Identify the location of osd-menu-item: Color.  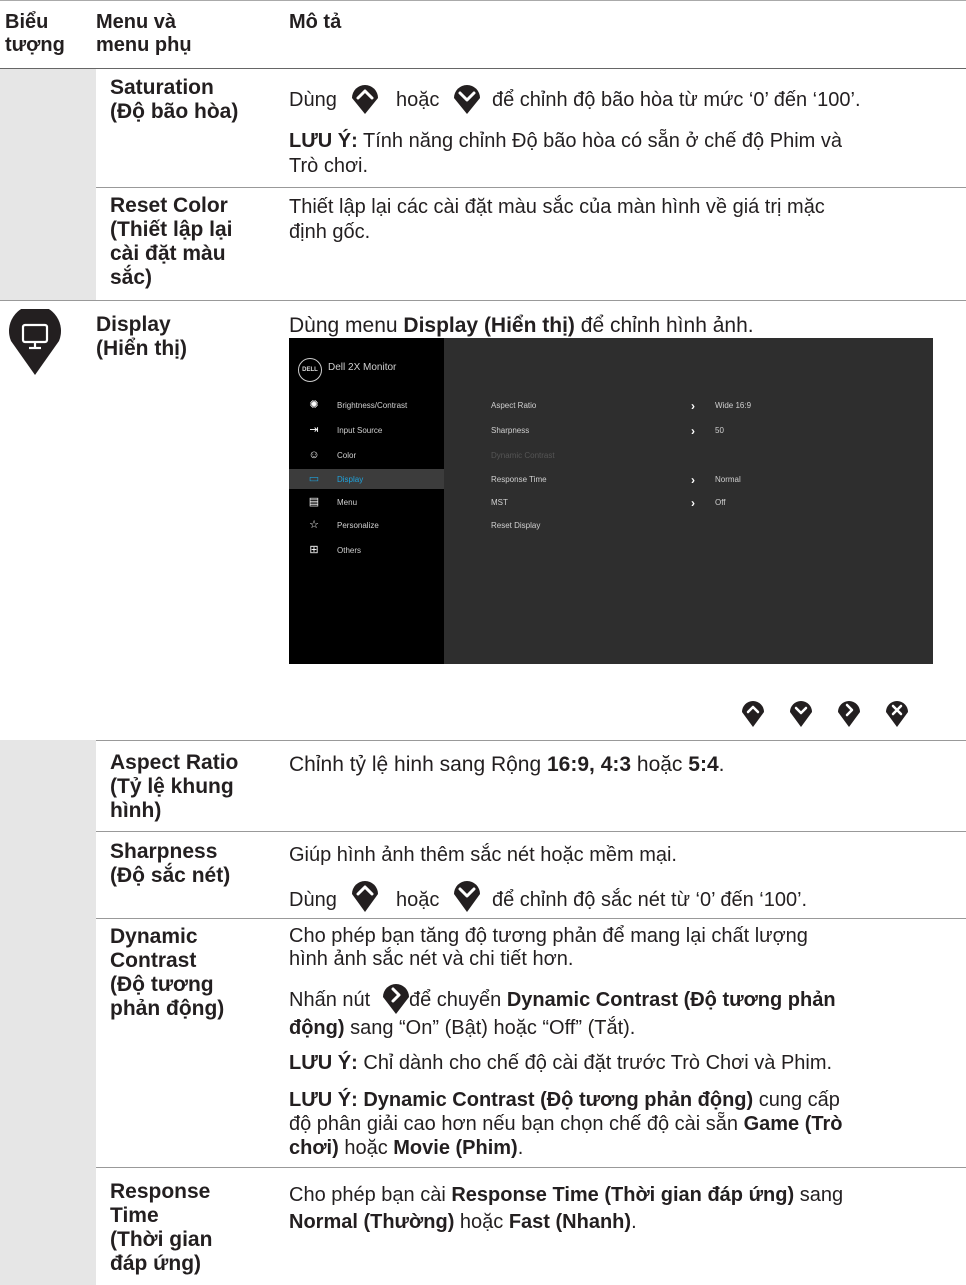
(346, 456).